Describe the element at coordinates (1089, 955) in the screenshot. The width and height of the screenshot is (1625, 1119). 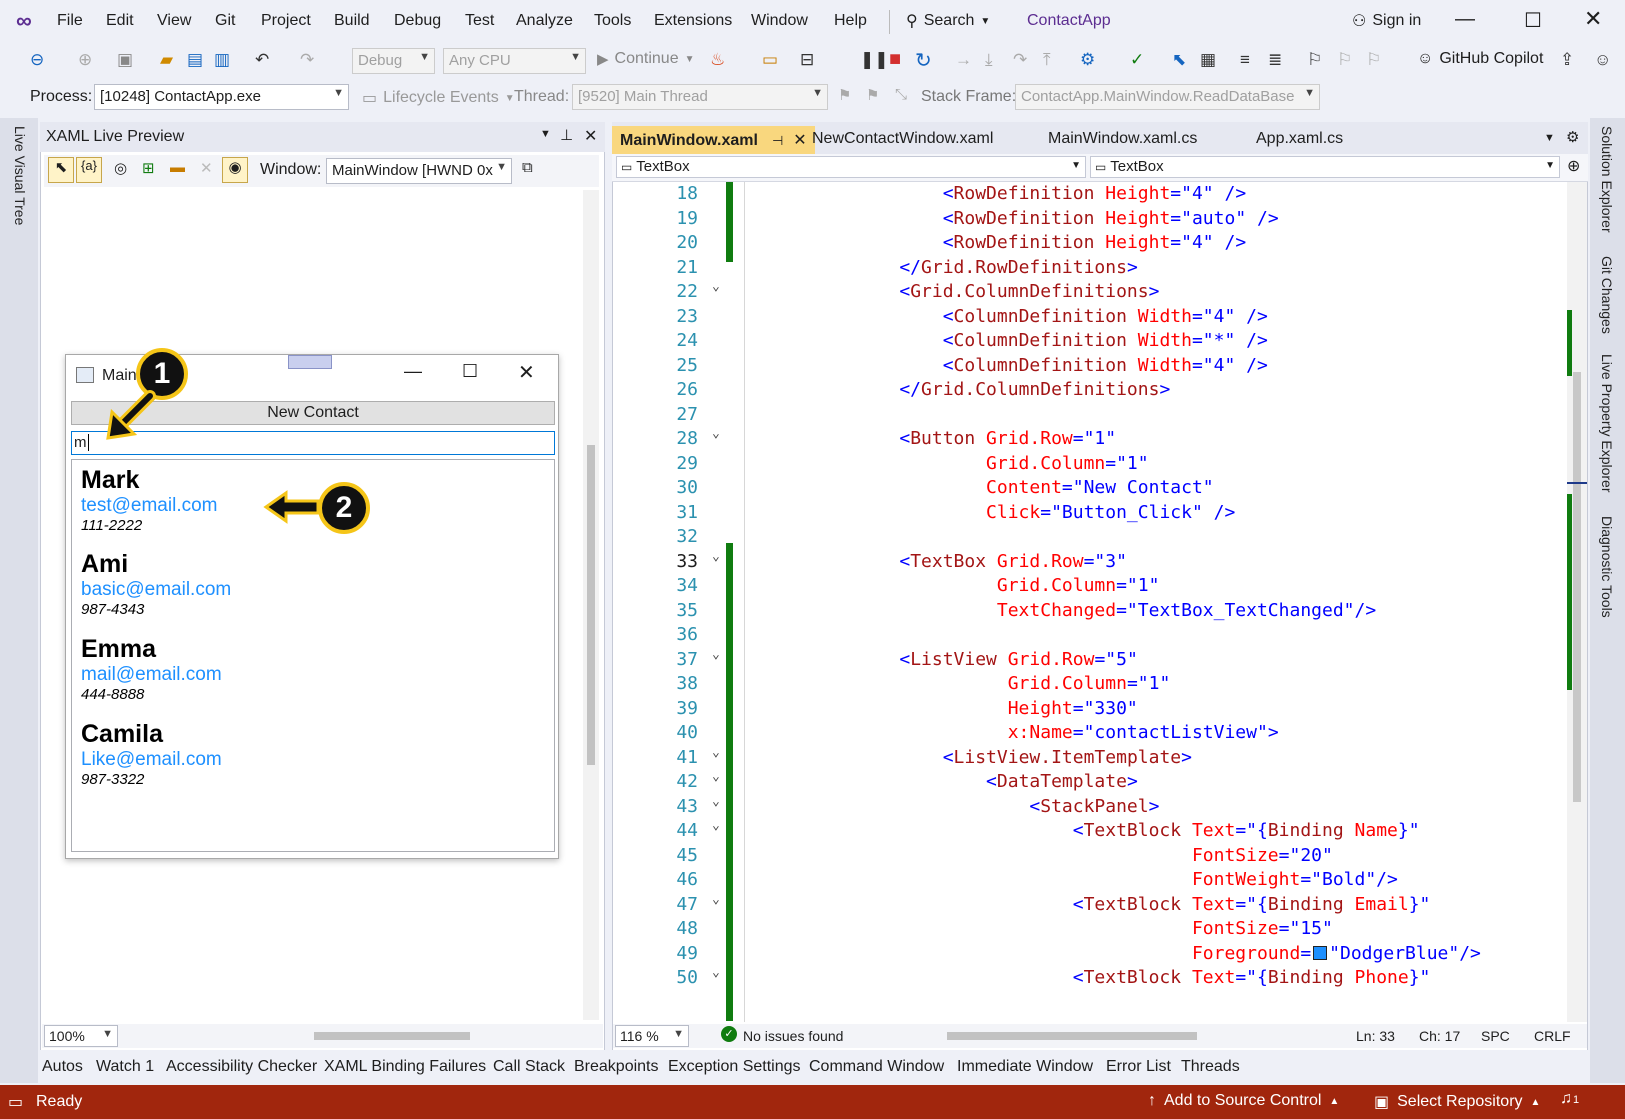
I see `code-line: 49 Foreground= "DodgerBlue"/>` at that location.